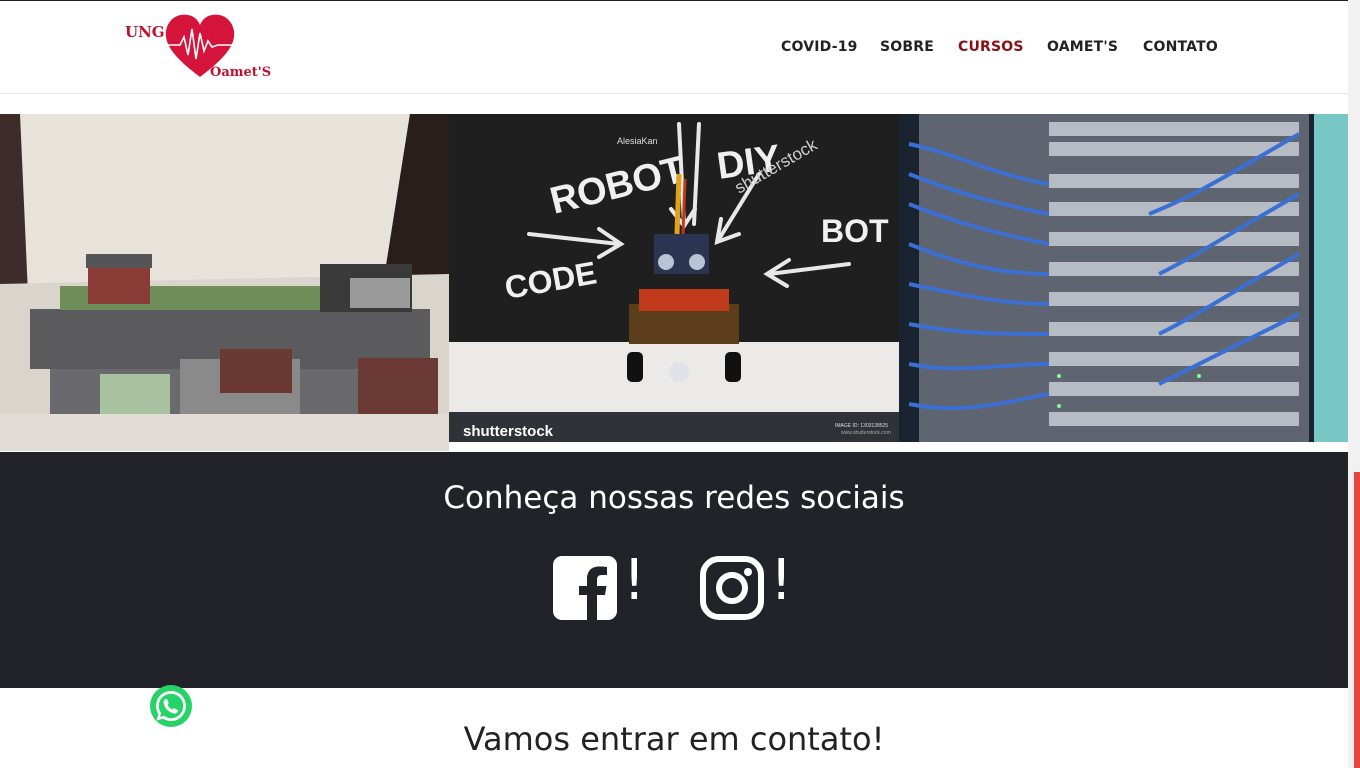  What do you see at coordinates (224, 282) in the screenshot?
I see `city-model-image` at bounding box center [224, 282].